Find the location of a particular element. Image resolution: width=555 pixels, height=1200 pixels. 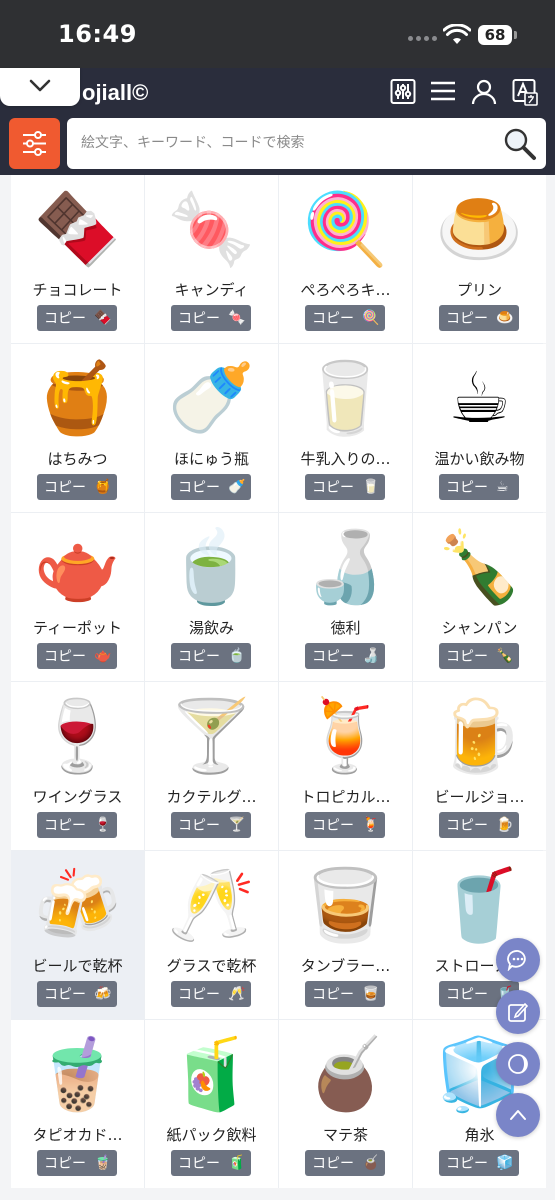

emoji-name: グラスで乾杯 is located at coordinates (211, 965).